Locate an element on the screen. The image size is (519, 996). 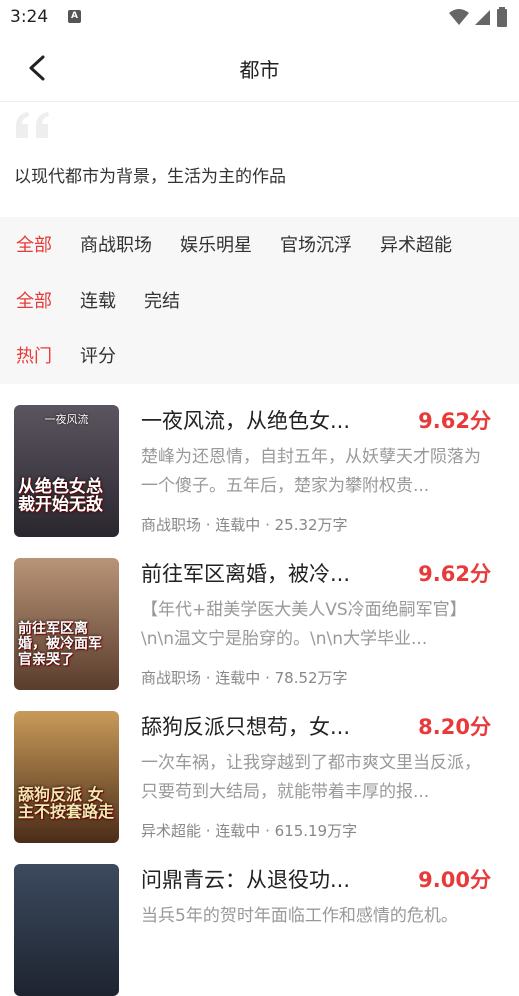
wifi-icon is located at coordinates (459, 17).